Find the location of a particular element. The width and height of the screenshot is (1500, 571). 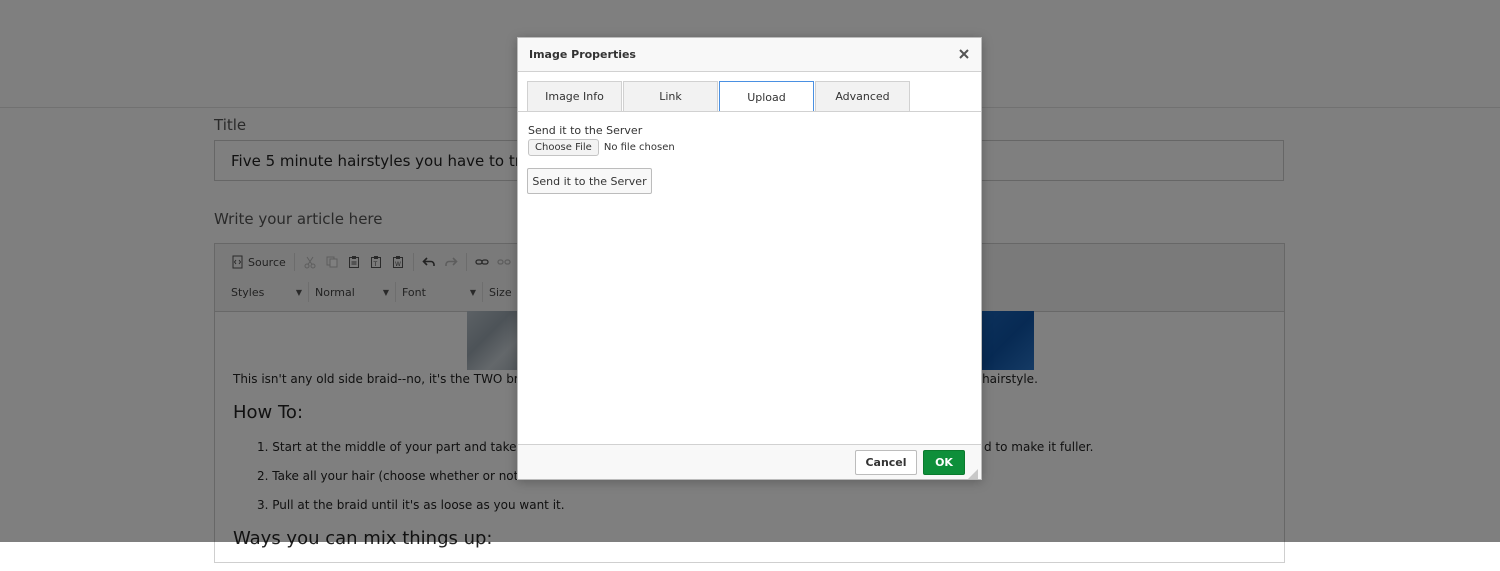

dialog-tabs: Image Info Link Upload Advanced is located at coordinates (719, 96).